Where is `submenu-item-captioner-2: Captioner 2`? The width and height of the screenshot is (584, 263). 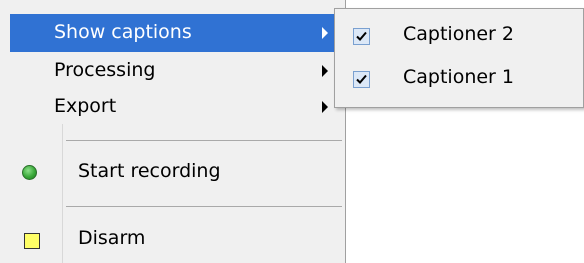 submenu-item-captioner-2: Captioner 2 is located at coordinates (459, 35).